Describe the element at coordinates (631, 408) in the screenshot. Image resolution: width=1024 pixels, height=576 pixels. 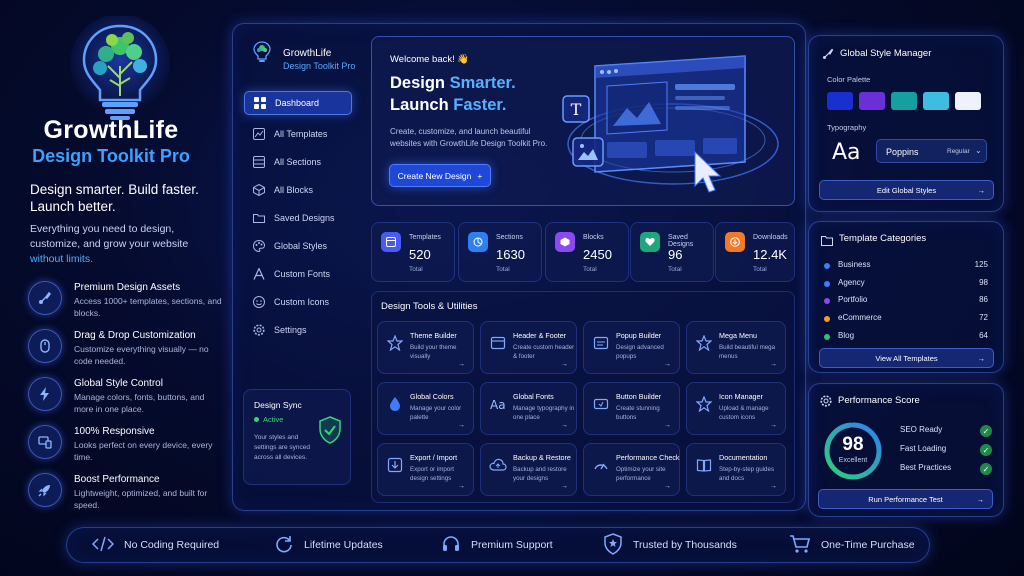
I see `tool-button-builder: Button Builder Create stunning buttons →` at that location.